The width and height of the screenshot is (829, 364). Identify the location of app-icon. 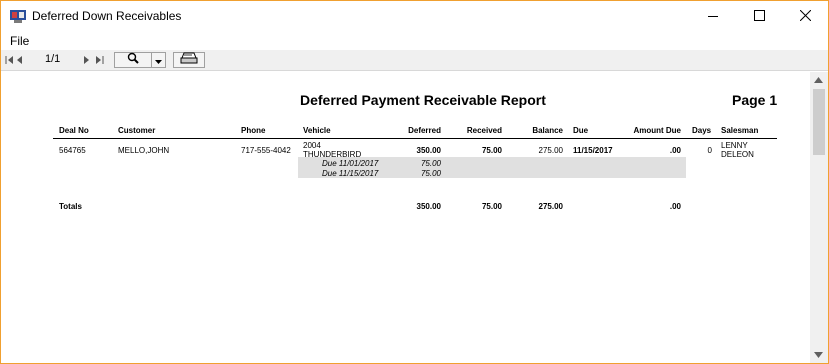
(18, 16).